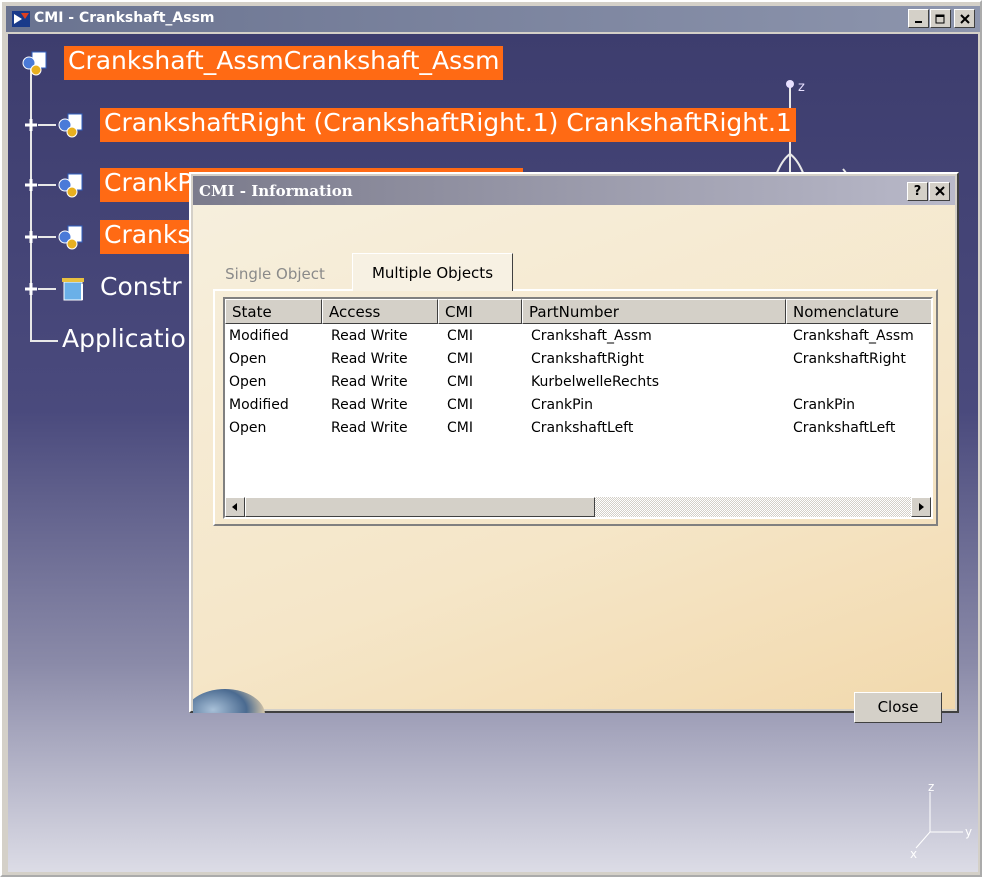 Image resolution: width=982 pixels, height=877 pixels. Describe the element at coordinates (493, 19) in the screenshot. I see `window-titlebar: CMI - Crankshaft_Assm` at that location.